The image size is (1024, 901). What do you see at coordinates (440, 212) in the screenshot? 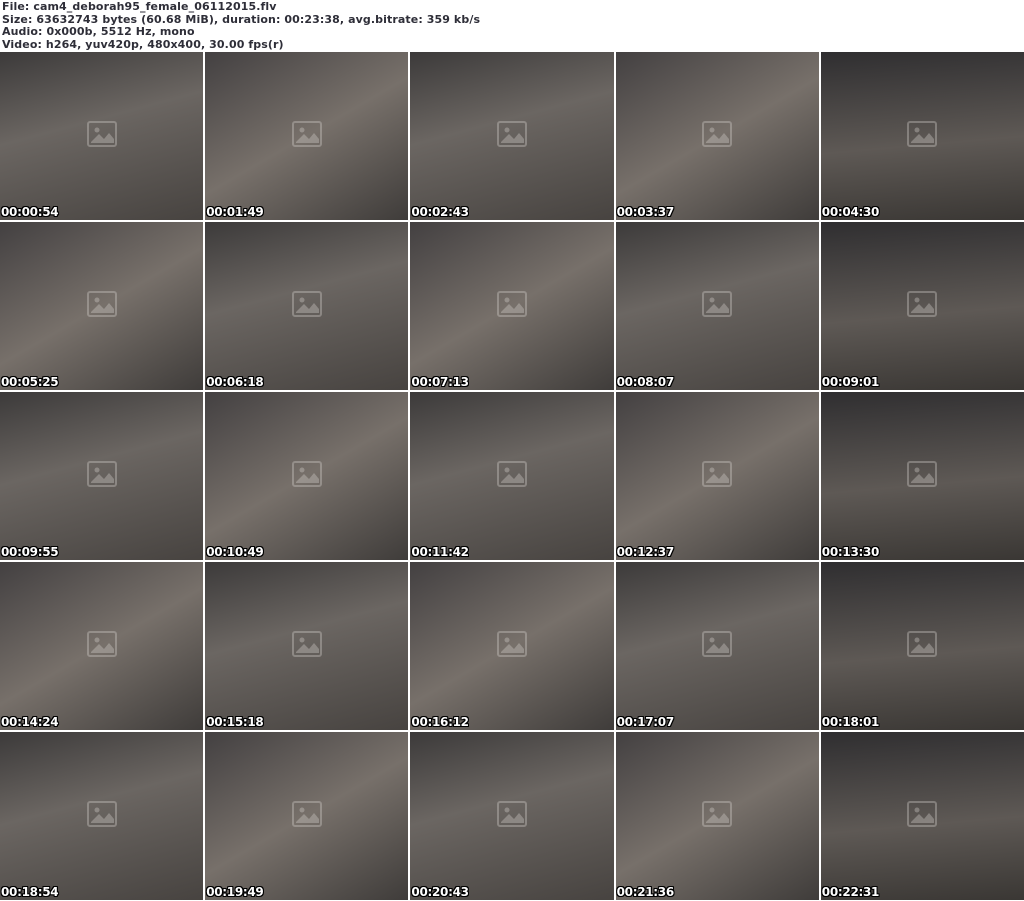
I see `frame-timestamp: 00:02:43` at bounding box center [440, 212].